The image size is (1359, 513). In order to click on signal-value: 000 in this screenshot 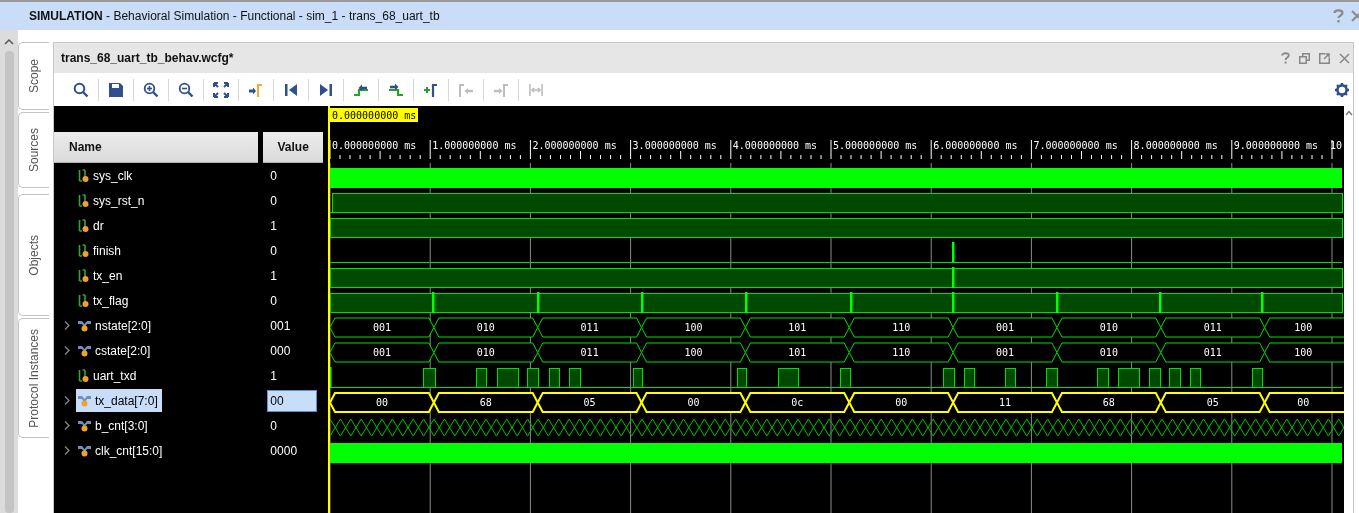, I will do `click(280, 351)`.